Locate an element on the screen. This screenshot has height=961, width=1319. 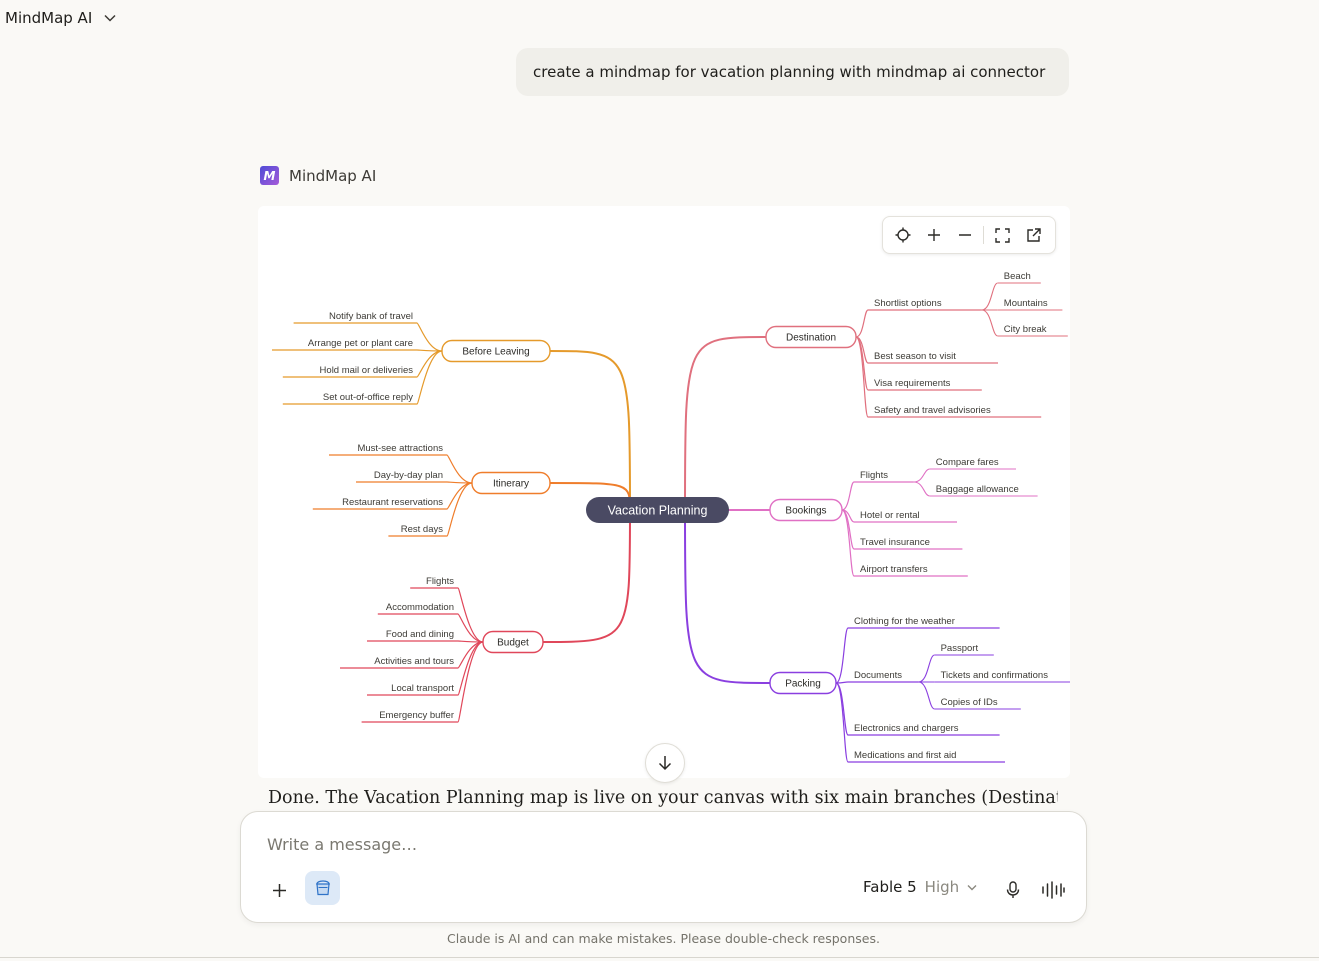
zoom-out-icon is located at coordinates (964, 235).